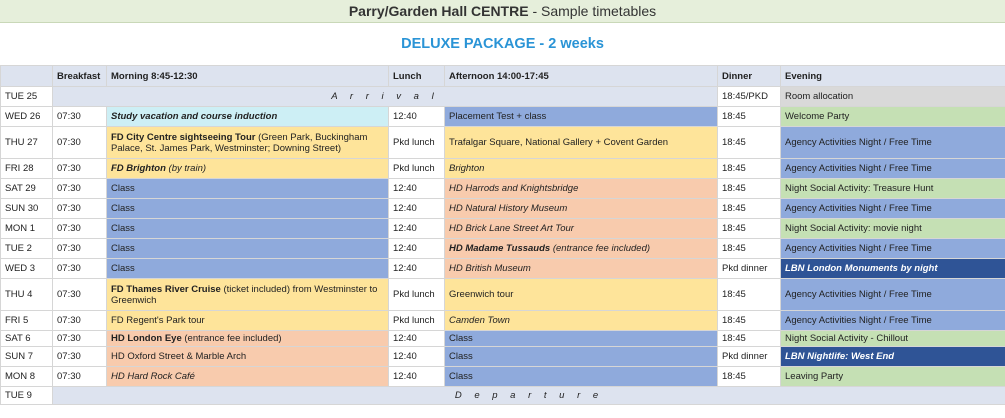  I want to click on afternoon-cell-text: HD British Museum, so click(490, 268).